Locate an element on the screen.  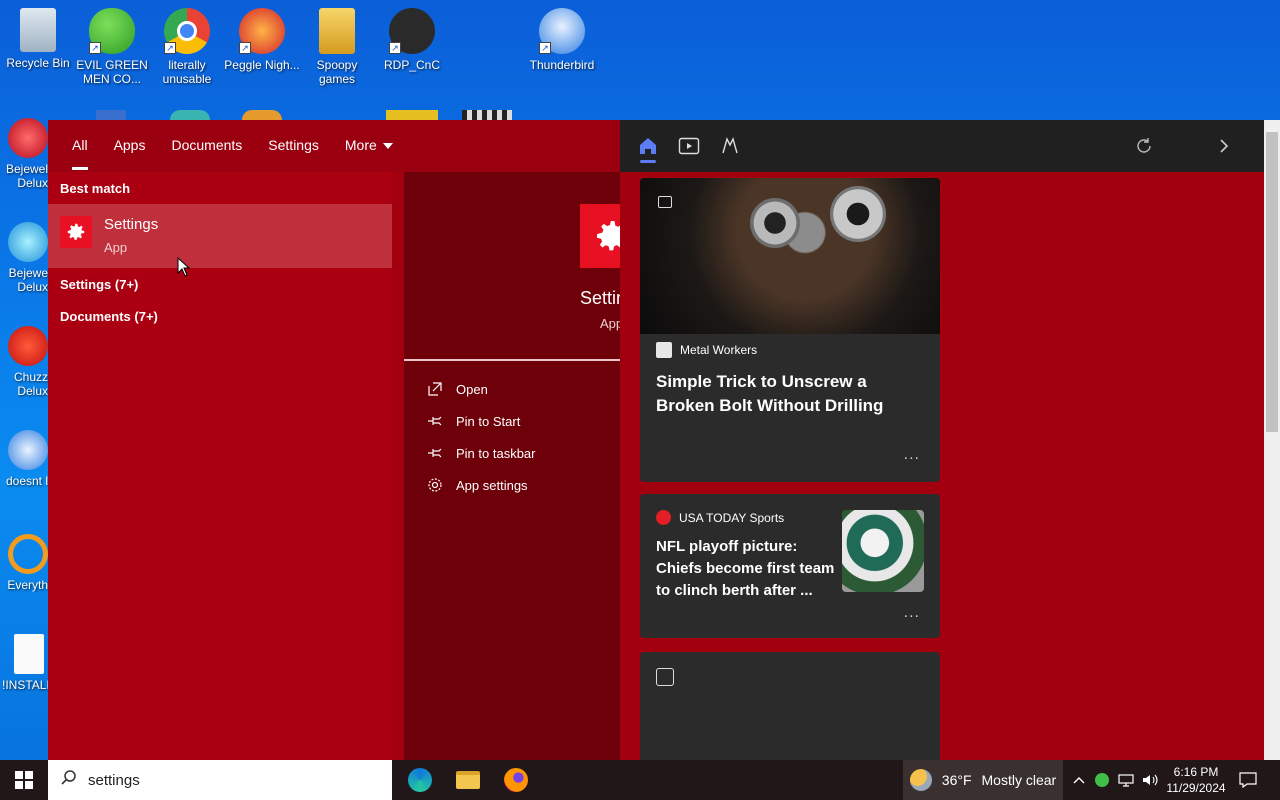
detail-app-name: Settings is located at coordinates (600, 298).